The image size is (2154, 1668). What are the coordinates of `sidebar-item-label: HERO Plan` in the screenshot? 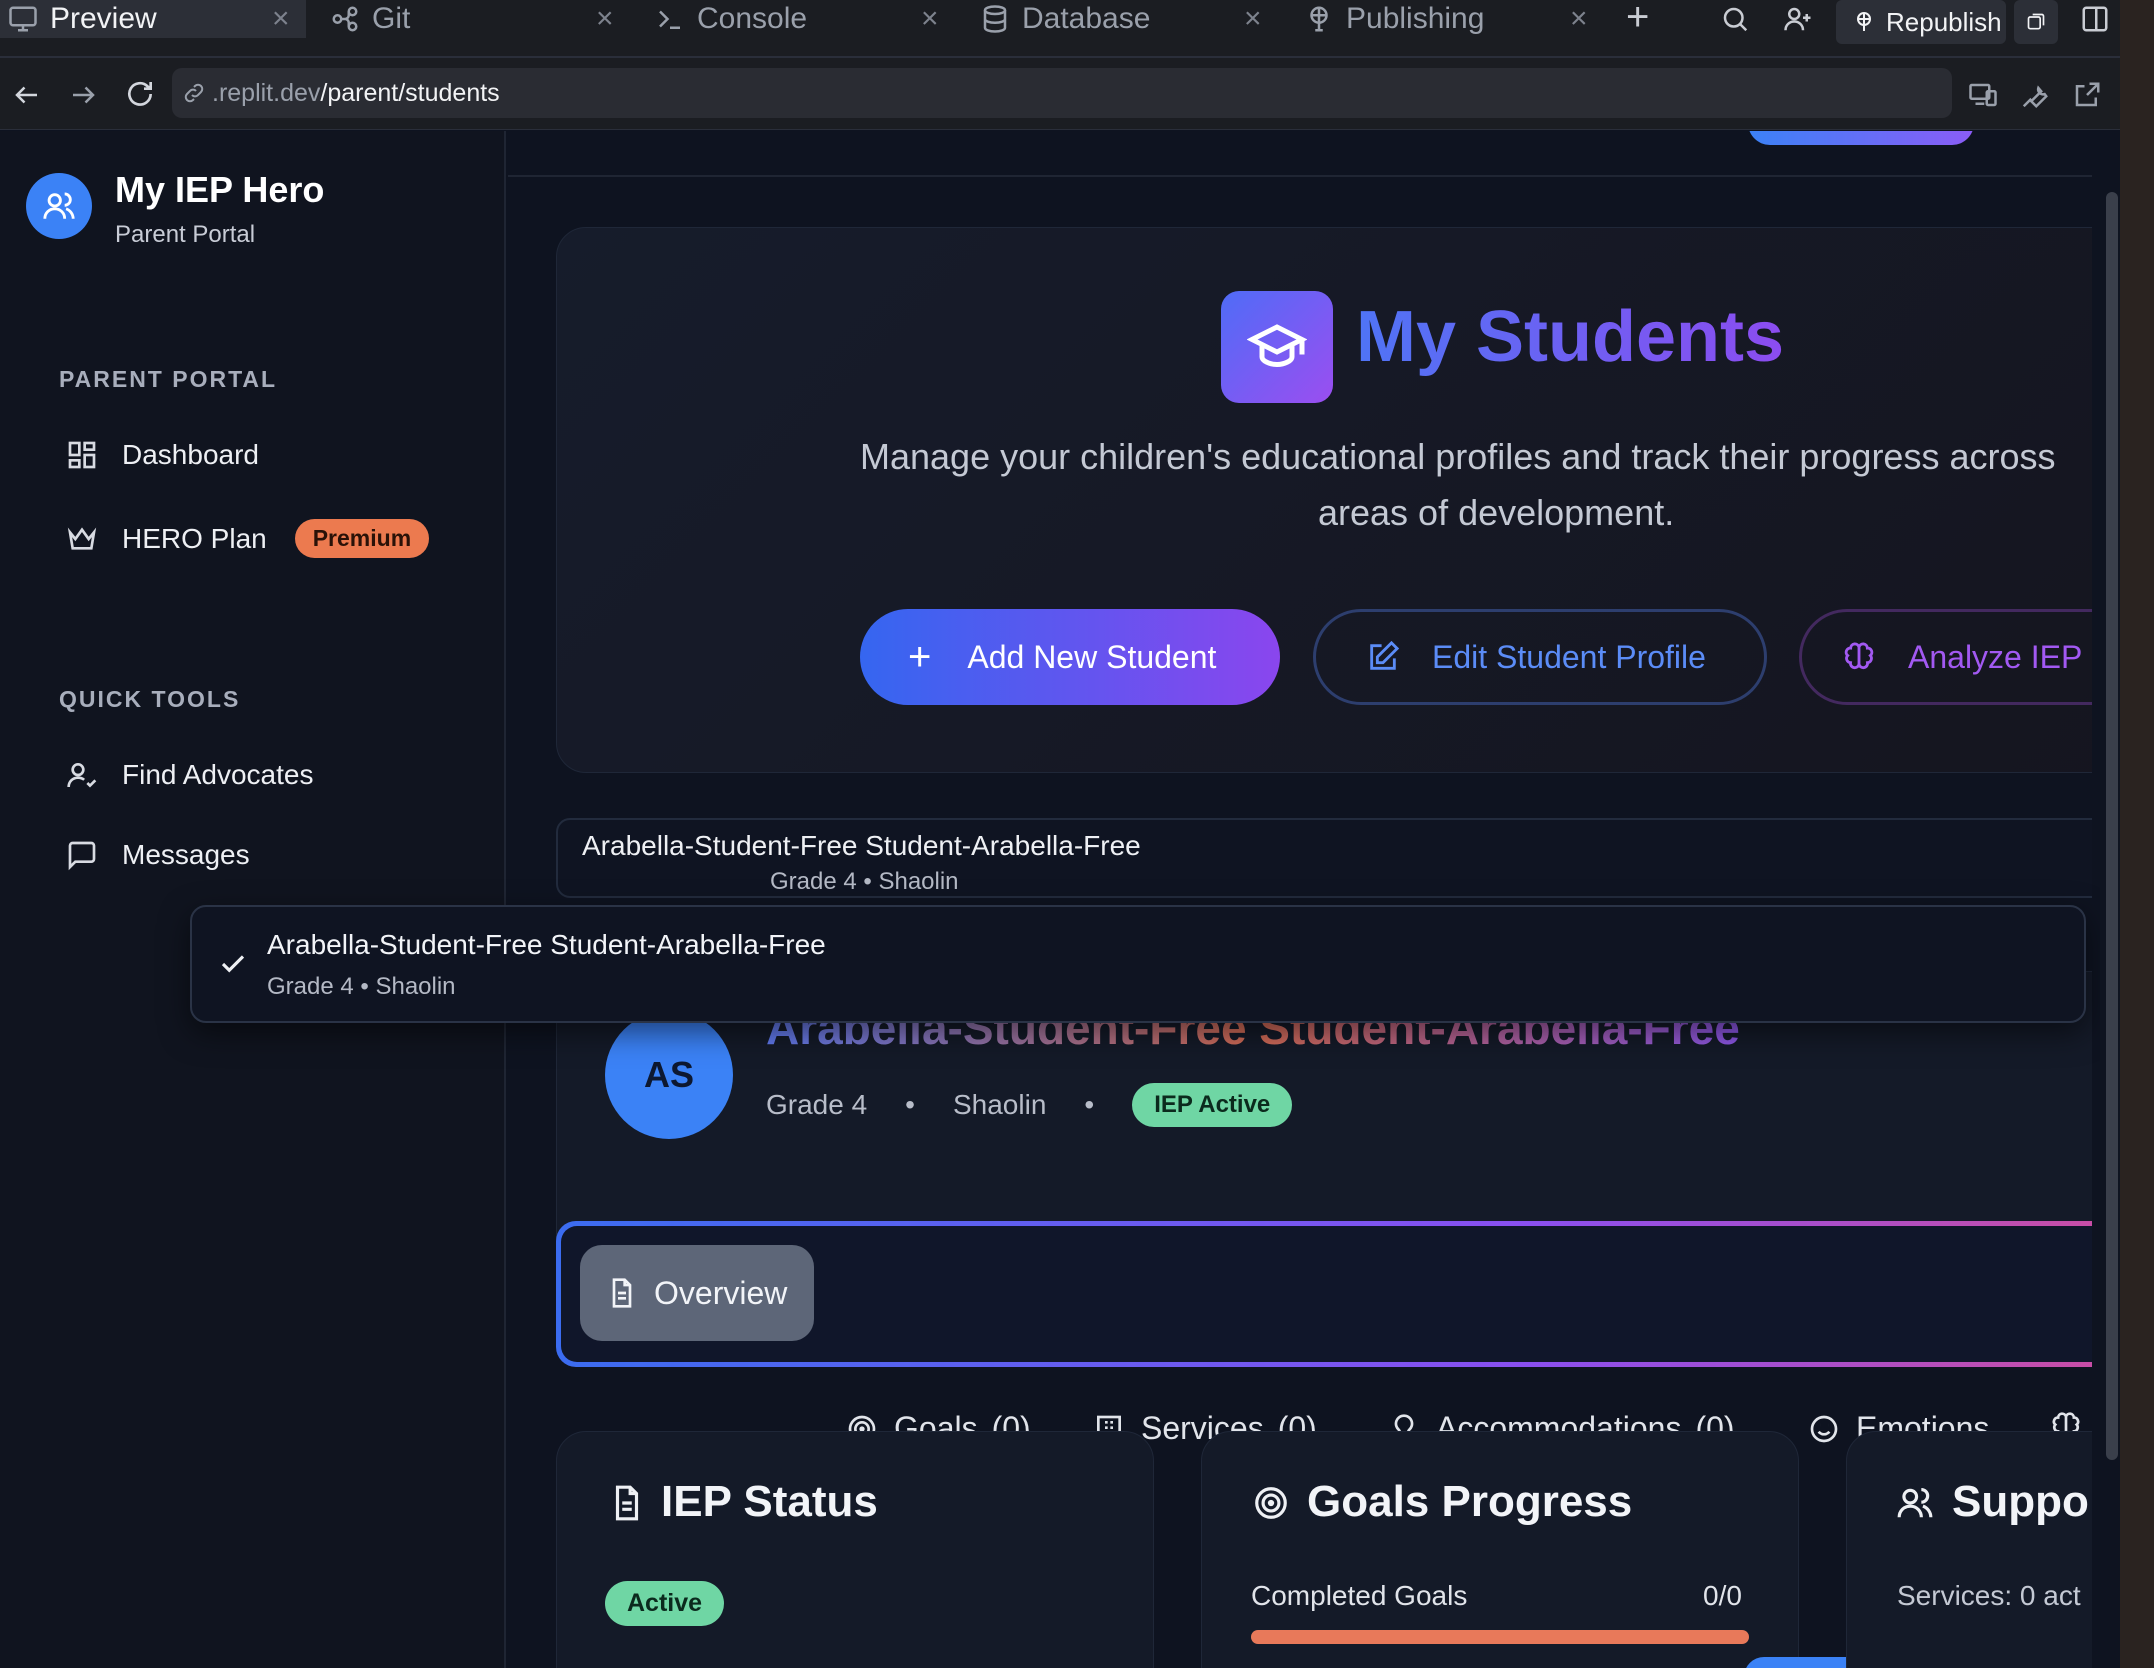 It's located at (194, 538).